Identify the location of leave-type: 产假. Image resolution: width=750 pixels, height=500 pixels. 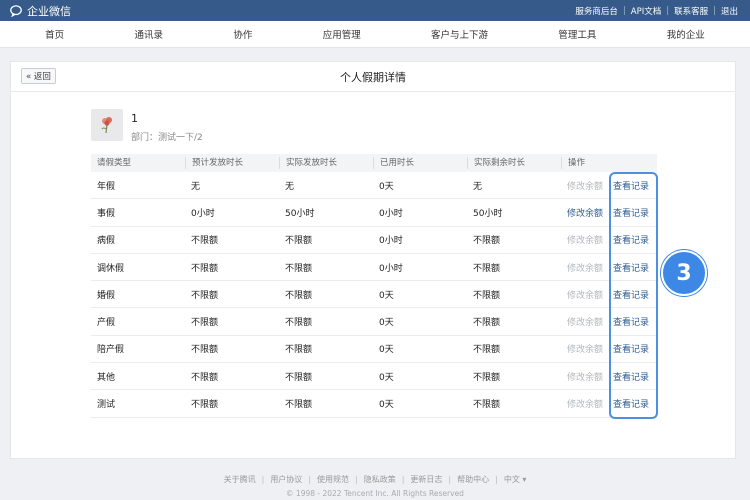
(106, 323).